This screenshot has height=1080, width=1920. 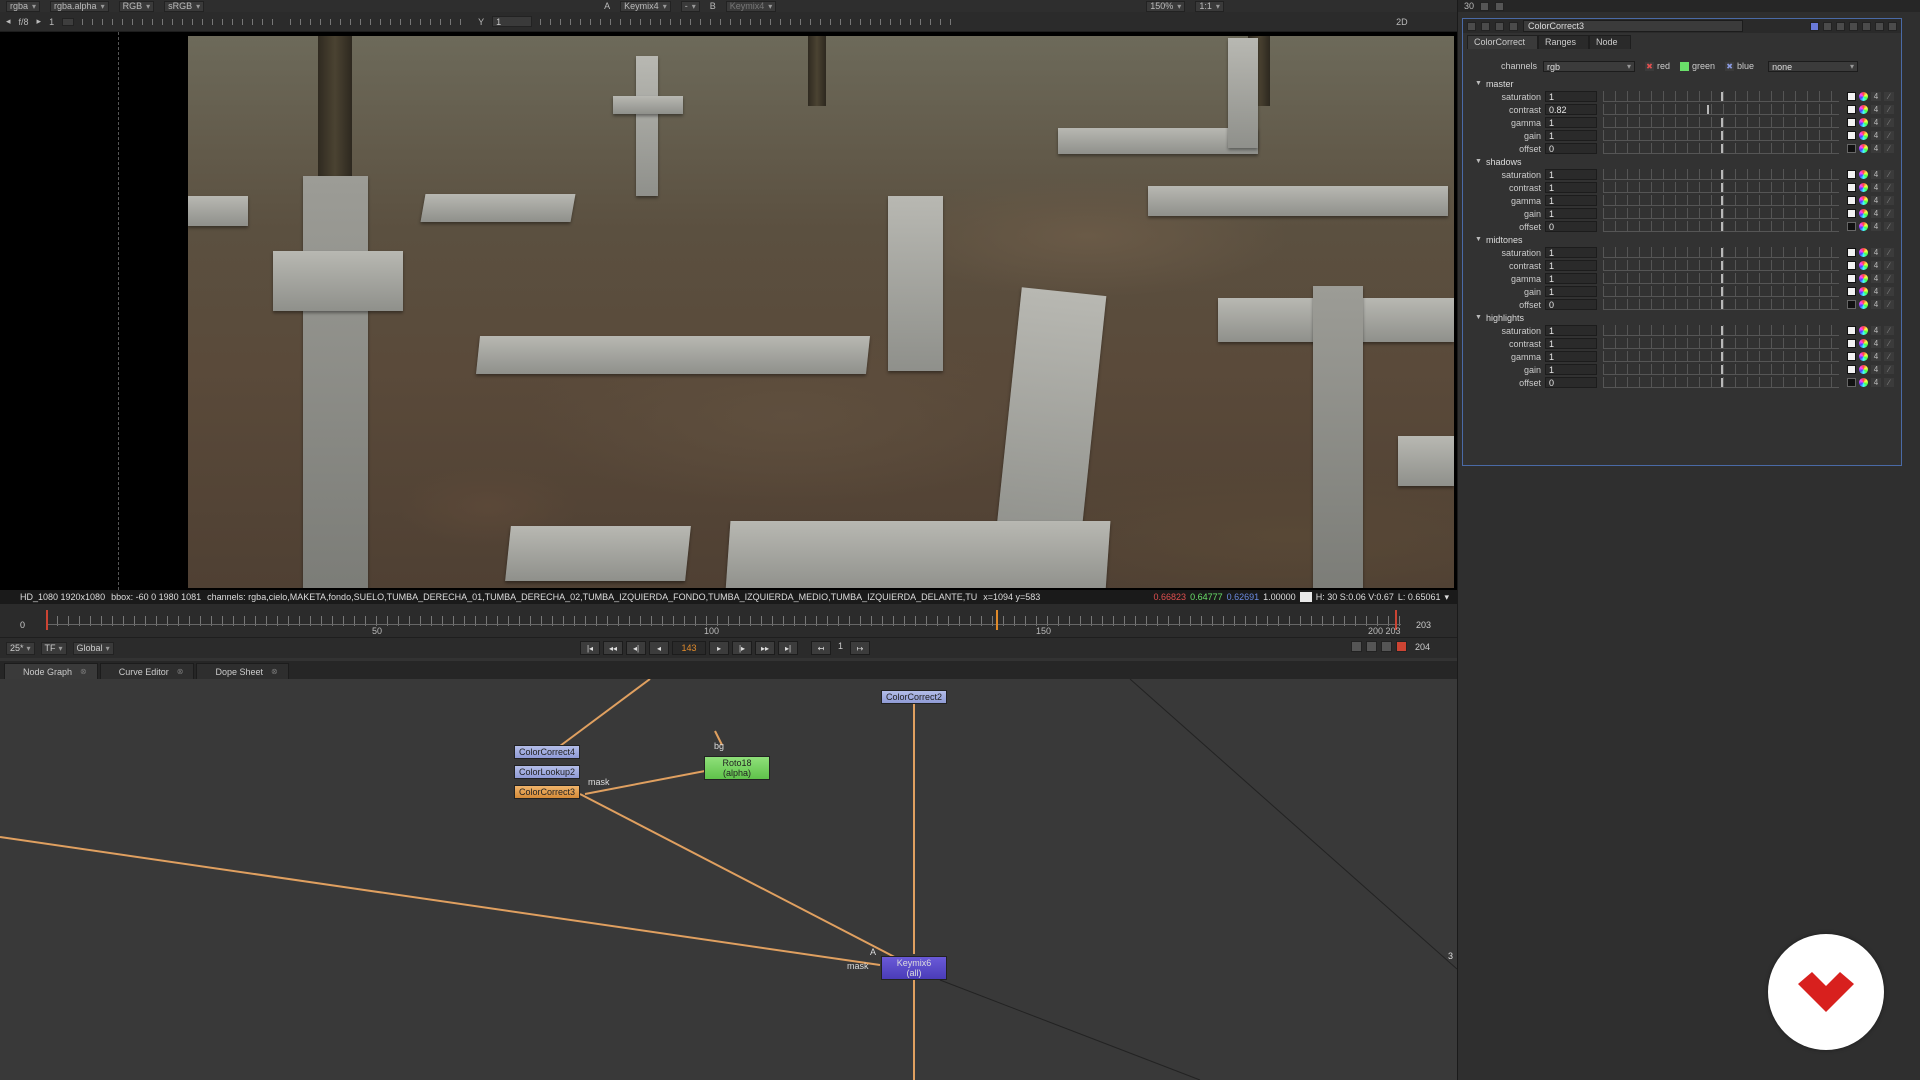 What do you see at coordinates (1469, 6) in the screenshot?
I see `max-panels-field: 30` at bounding box center [1469, 6].